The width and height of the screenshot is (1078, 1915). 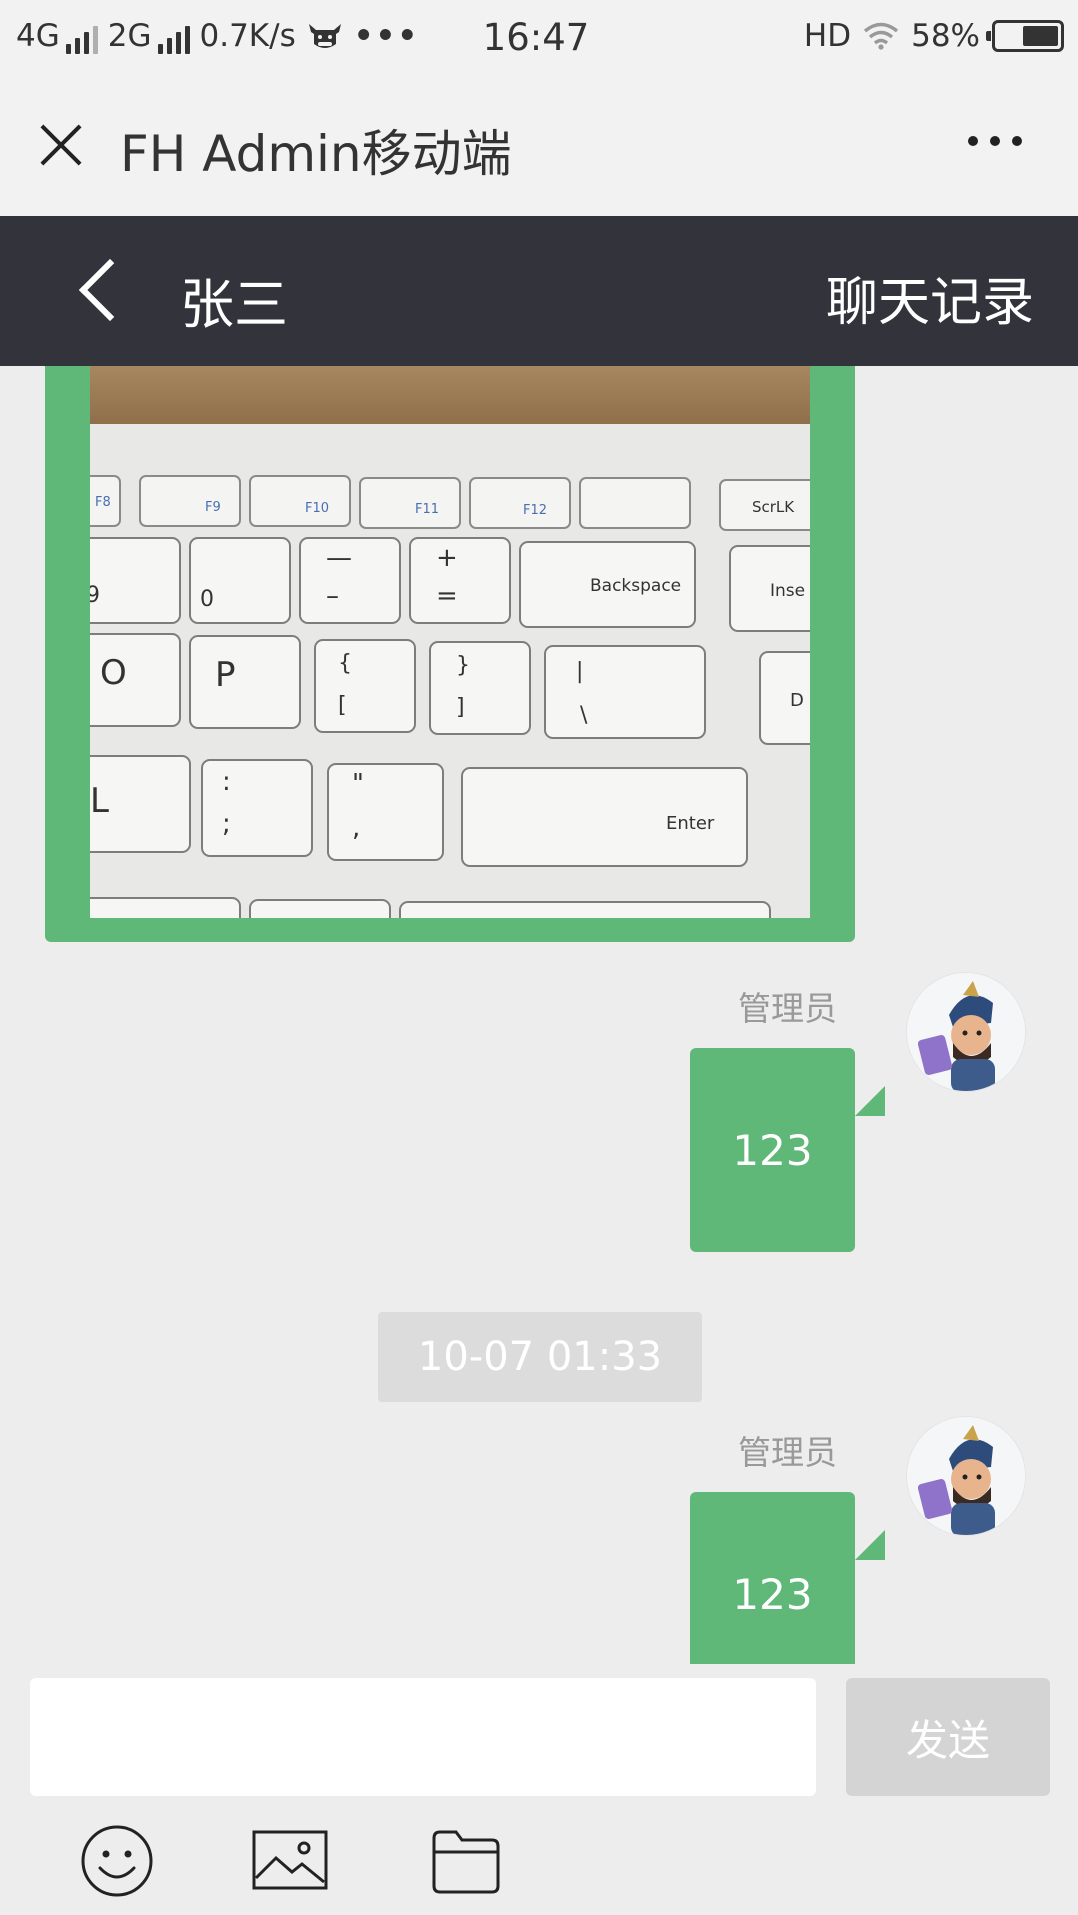 I want to click on key-label: 0, so click(x=207, y=599).